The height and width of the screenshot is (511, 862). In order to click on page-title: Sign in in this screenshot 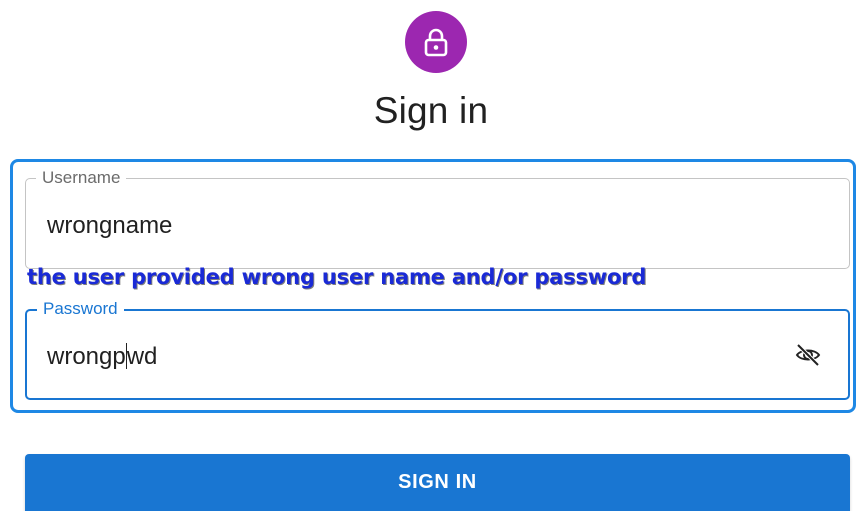, I will do `click(431, 110)`.